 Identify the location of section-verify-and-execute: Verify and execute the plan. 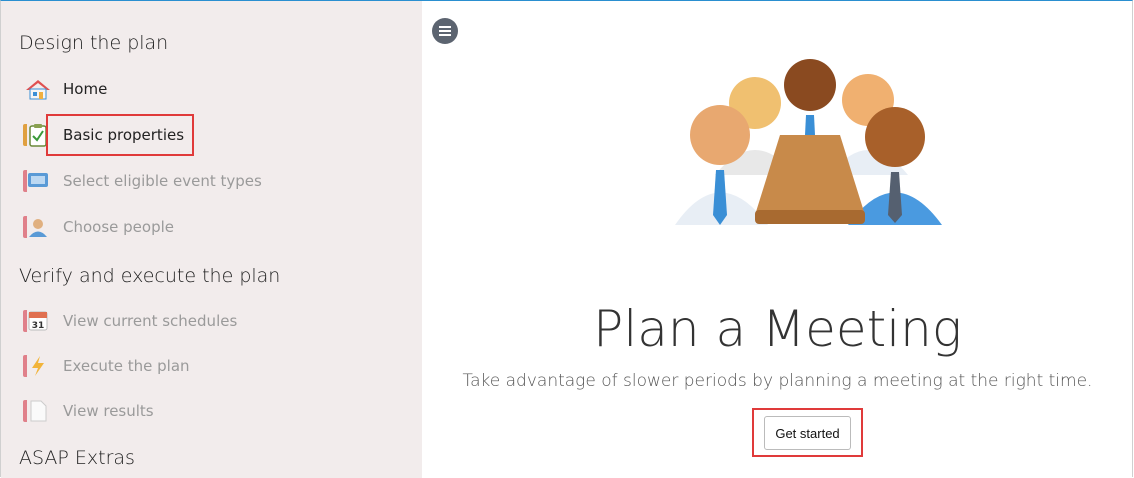
(150, 276).